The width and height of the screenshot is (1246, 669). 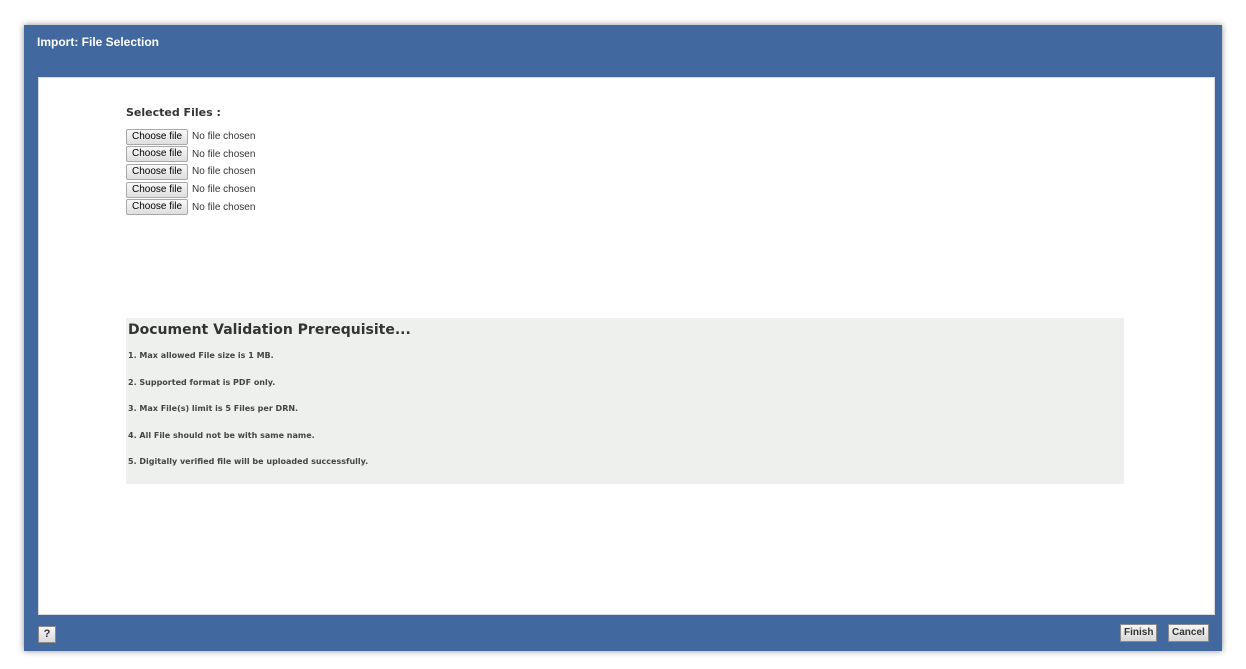 What do you see at coordinates (213, 408) in the screenshot?
I see `prerequisite-item: 3. Max File(s) limit is 5 Files per DRN.` at bounding box center [213, 408].